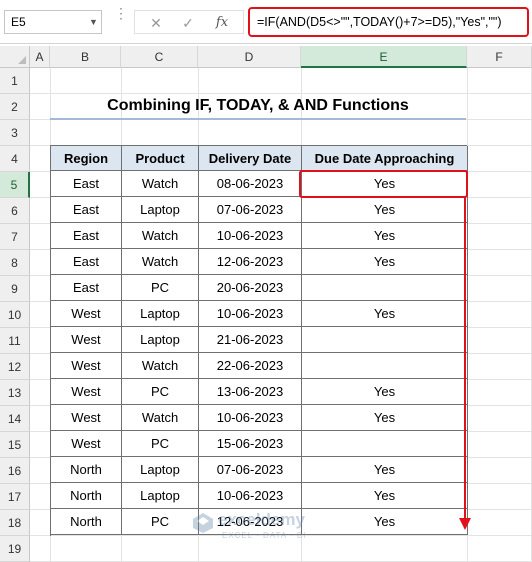 The image size is (532, 562). Describe the element at coordinates (40, 57) in the screenshot. I see `column-header-a: A` at that location.